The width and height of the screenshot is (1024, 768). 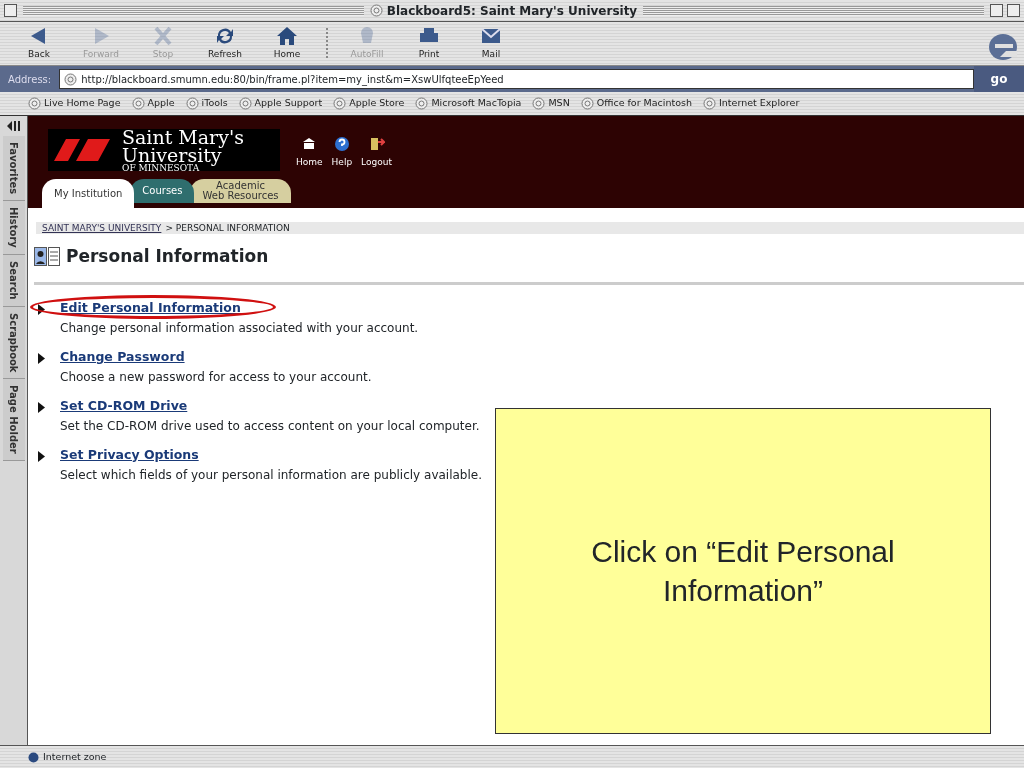 I want to click on go-button: go, so click(x=999, y=79).